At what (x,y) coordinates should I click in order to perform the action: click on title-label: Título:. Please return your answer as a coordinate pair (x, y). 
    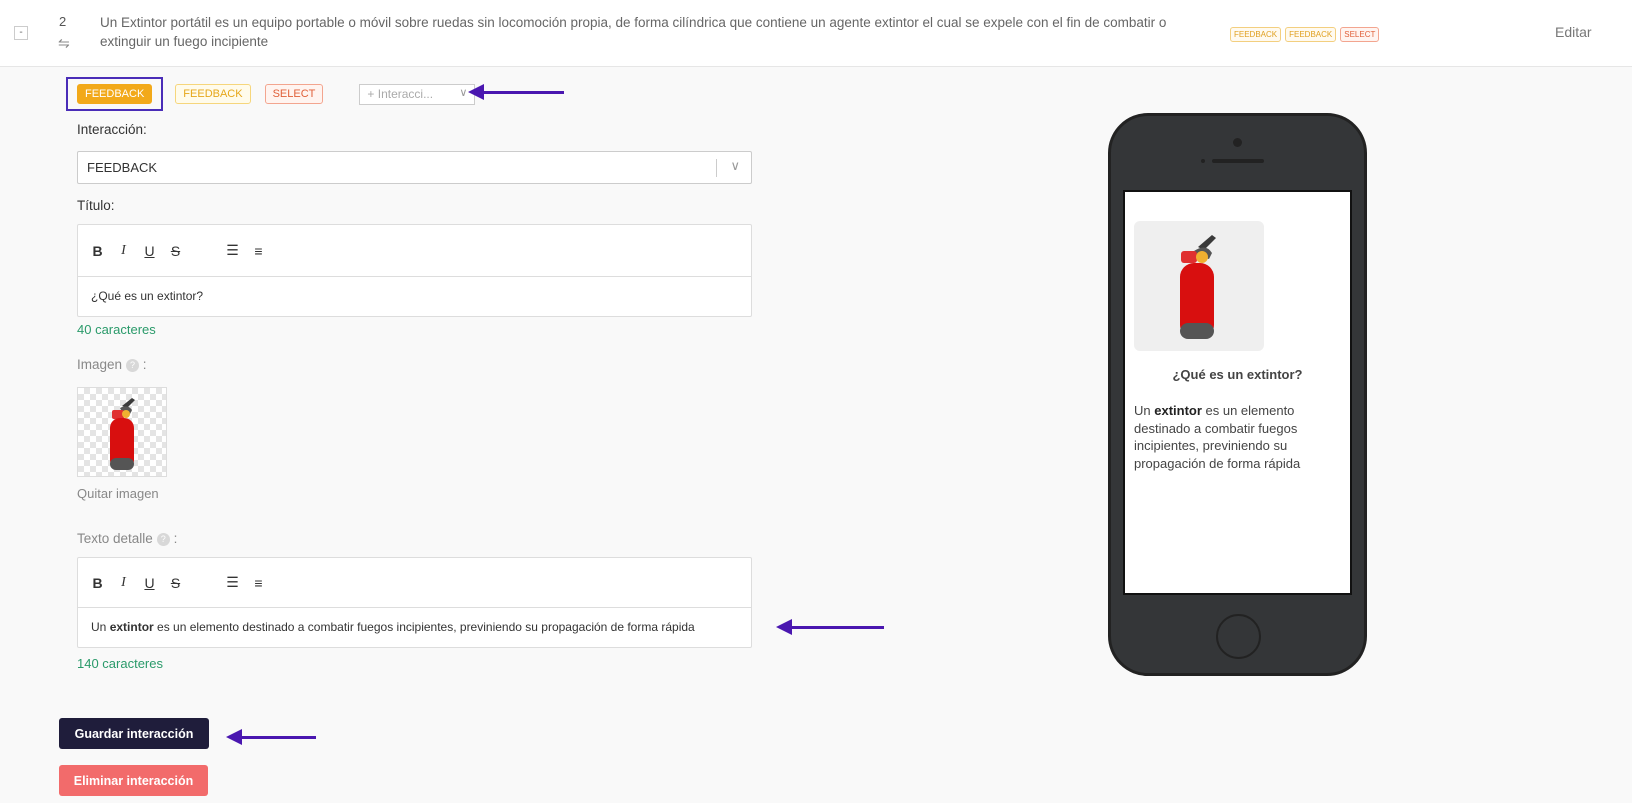
    Looking at the image, I should click on (96, 205).